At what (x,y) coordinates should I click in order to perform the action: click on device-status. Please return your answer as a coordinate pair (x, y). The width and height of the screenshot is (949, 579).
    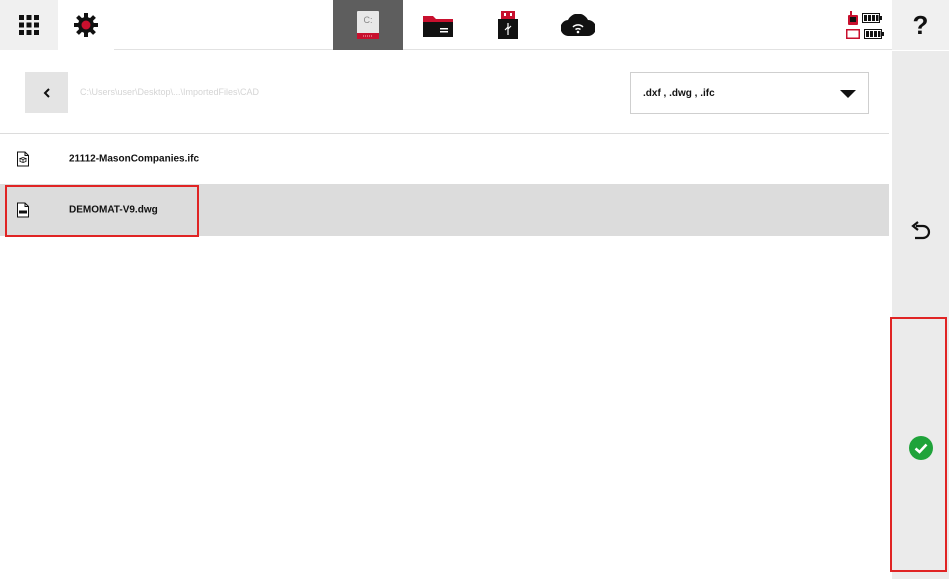
    Looking at the image, I should click on (865, 25).